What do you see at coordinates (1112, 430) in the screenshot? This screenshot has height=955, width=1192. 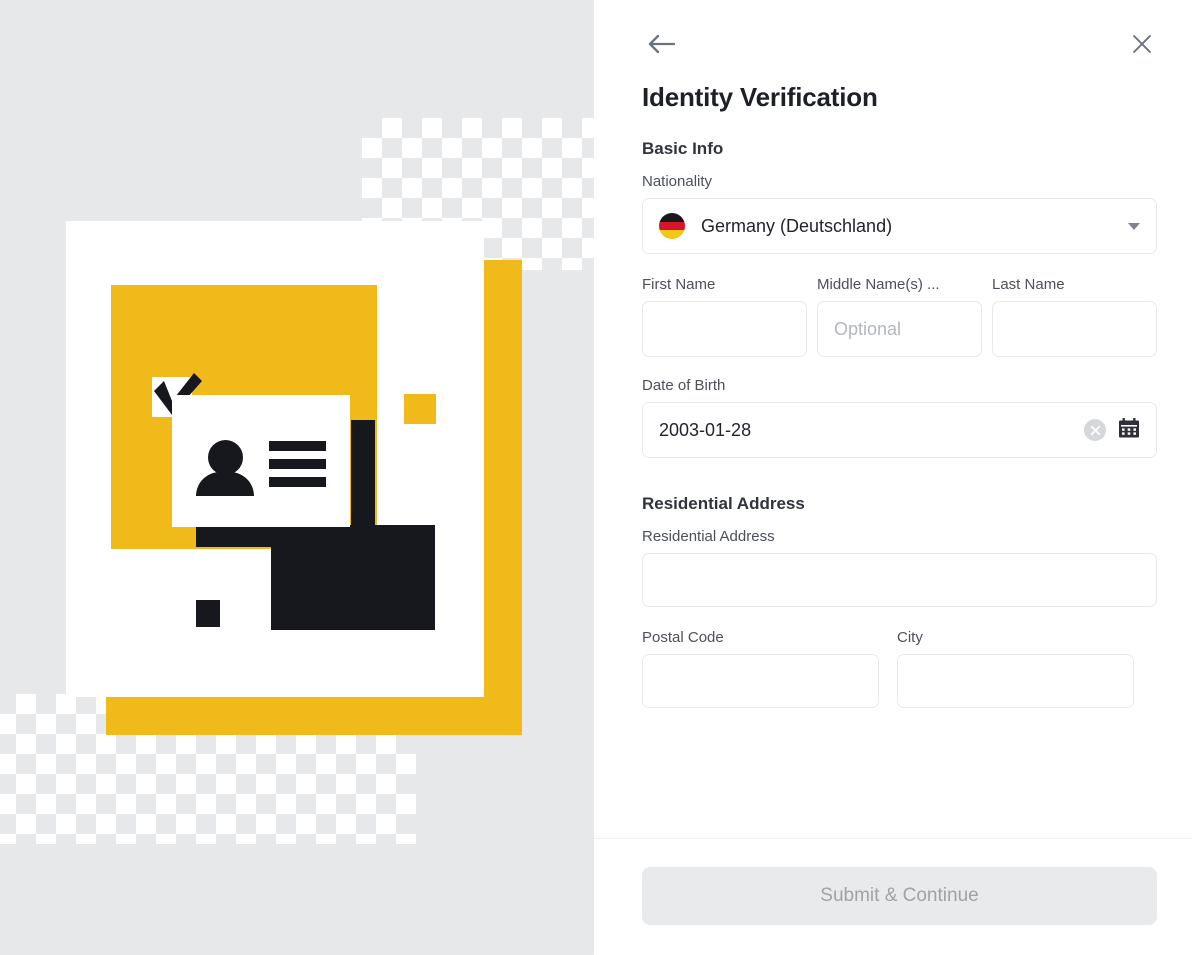 I see `date-input-icons` at bounding box center [1112, 430].